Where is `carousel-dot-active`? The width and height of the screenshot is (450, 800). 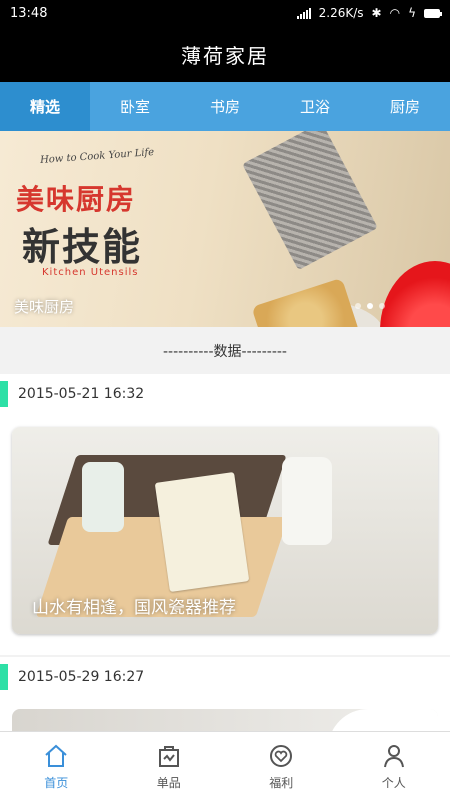 carousel-dot-active is located at coordinates (370, 306).